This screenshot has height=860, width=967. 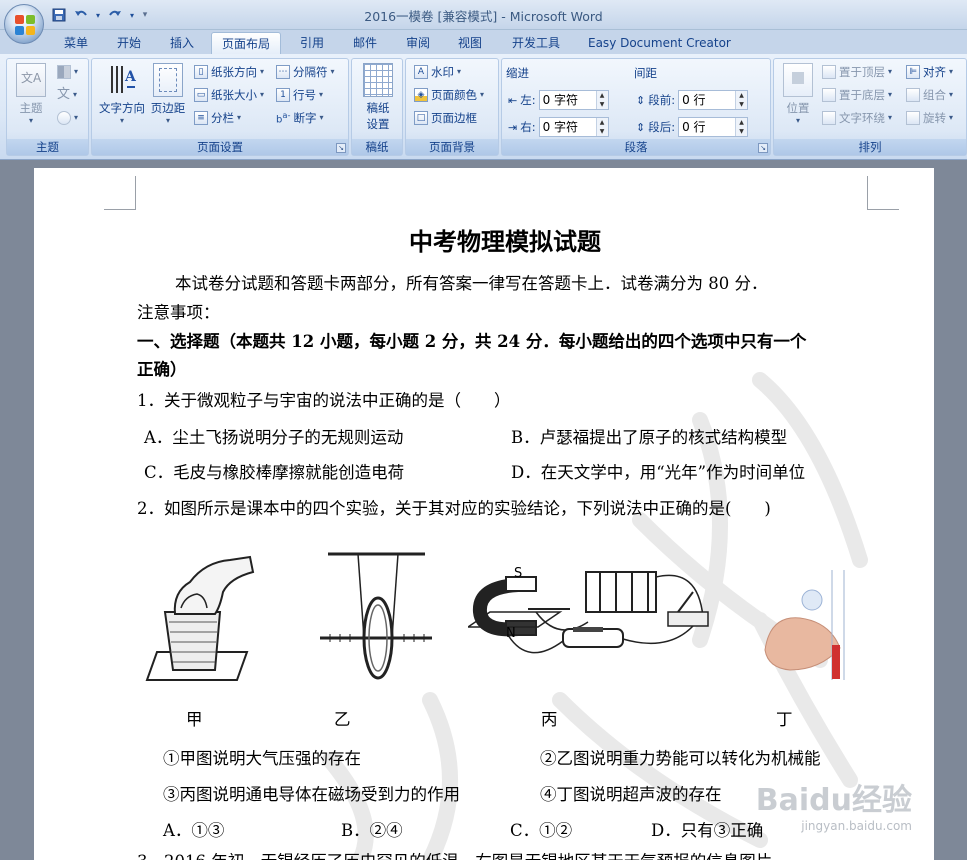 What do you see at coordinates (536, 43) in the screenshot?
I see `tab-developer: 开发工具` at bounding box center [536, 43].